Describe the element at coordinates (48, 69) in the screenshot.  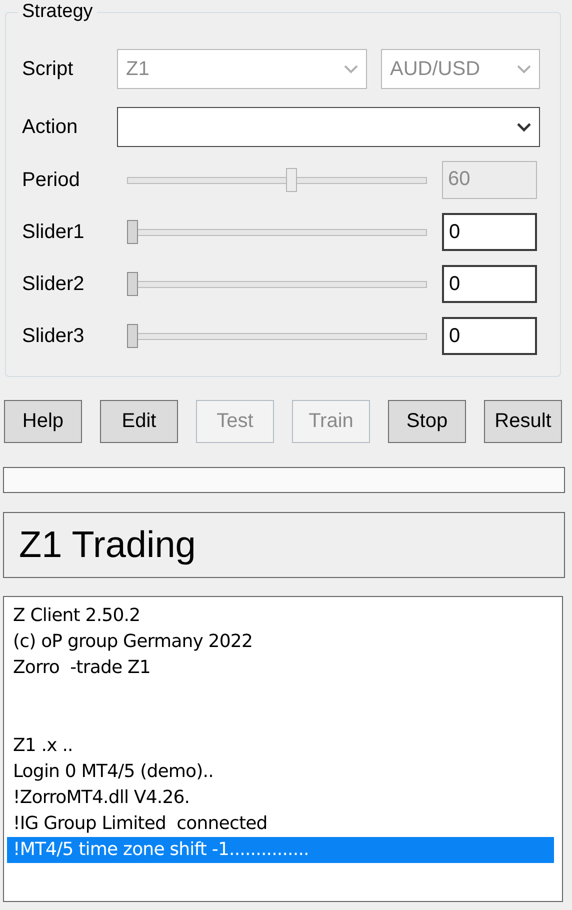
I see `field-label: Script` at that location.